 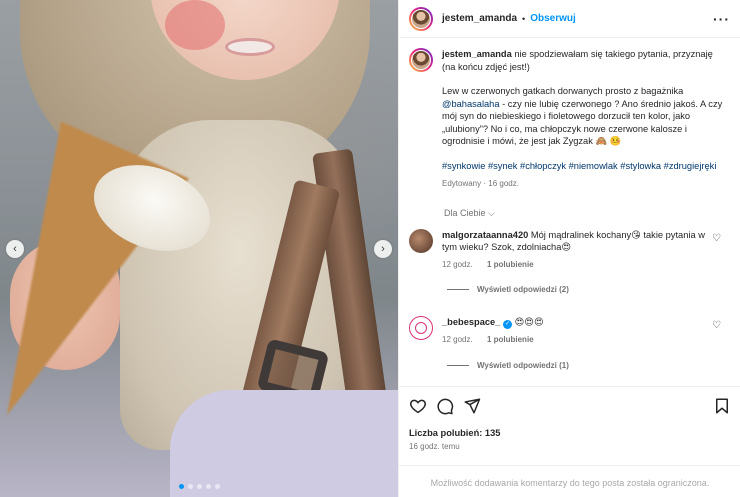 I want to click on slide-indicator, so click(x=199, y=486).